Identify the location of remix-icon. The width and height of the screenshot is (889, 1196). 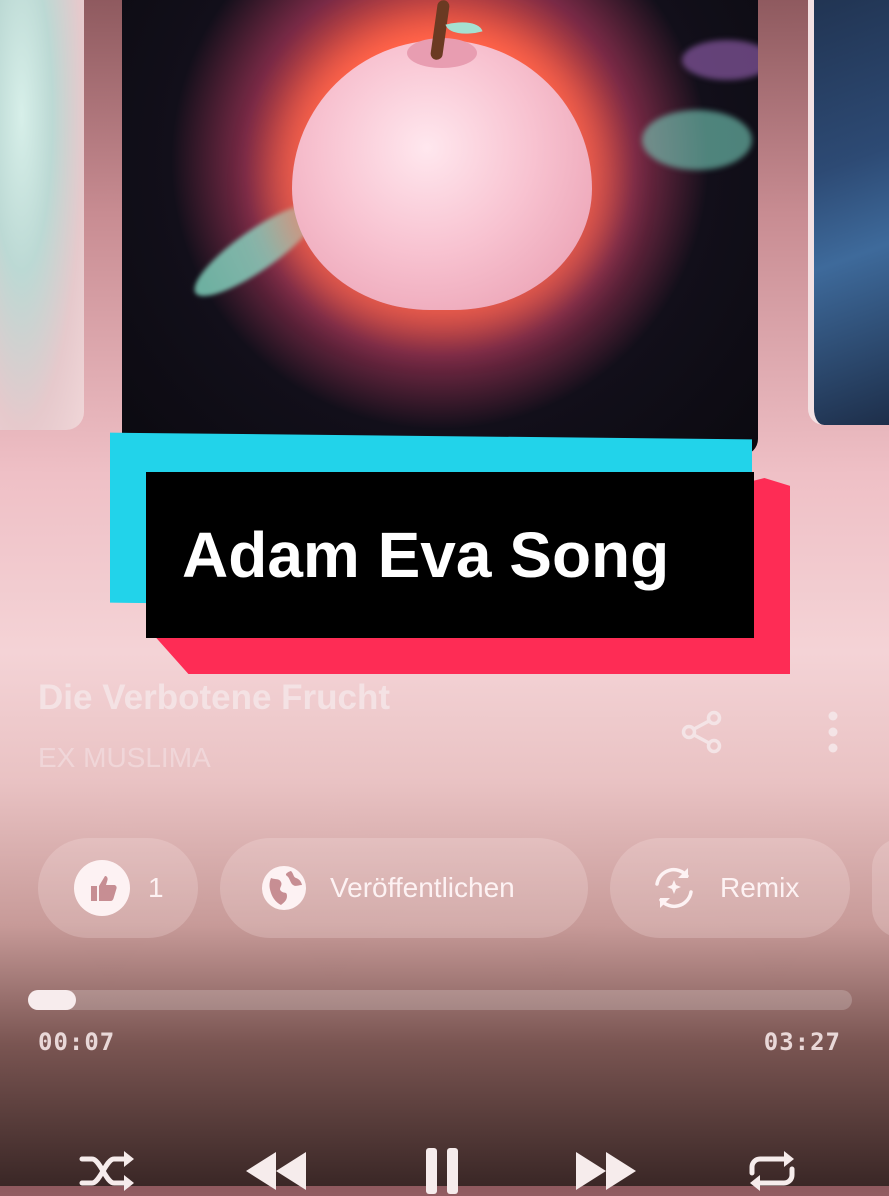
(674, 888).